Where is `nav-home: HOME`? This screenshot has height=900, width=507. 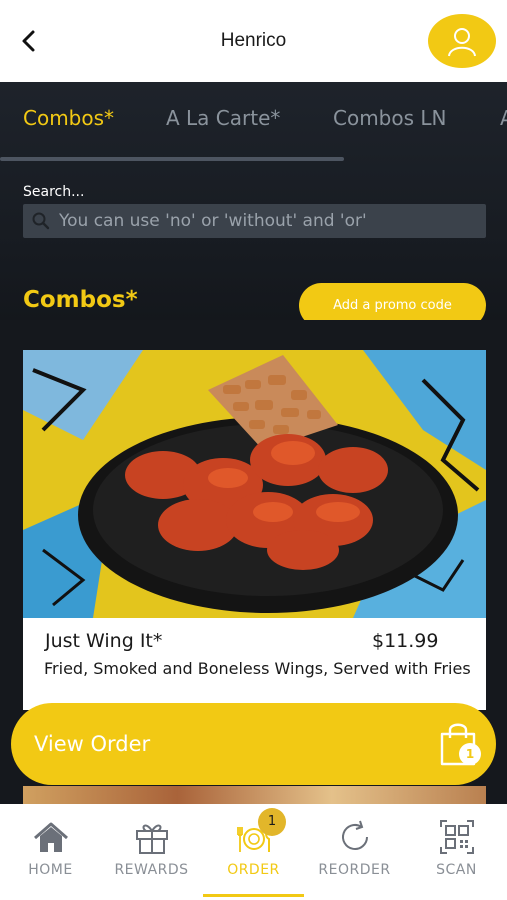
nav-home: HOME is located at coordinates (50, 852).